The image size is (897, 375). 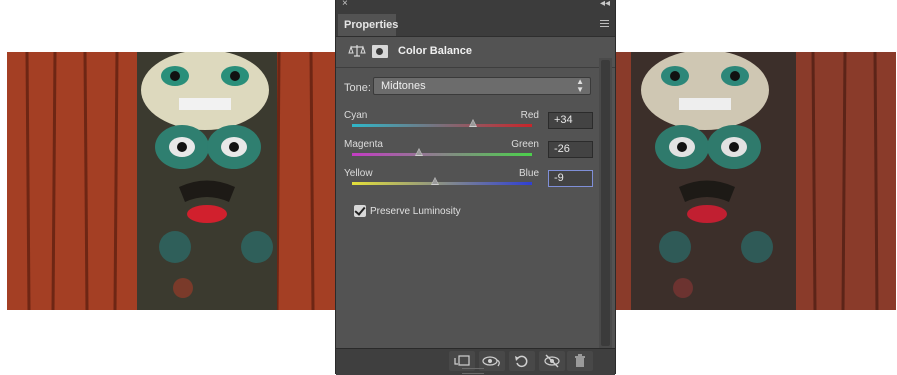 I want to click on magenta-green-thumb, so click(x=418, y=152).